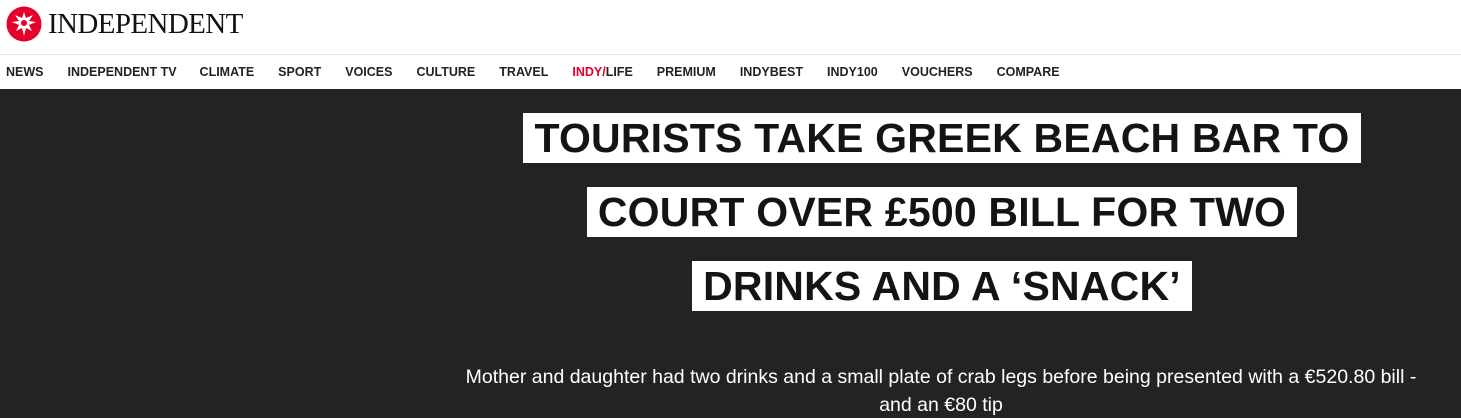  Describe the element at coordinates (145, 23) in the screenshot. I see `logo-wordmark: INDEPENDENT` at that location.